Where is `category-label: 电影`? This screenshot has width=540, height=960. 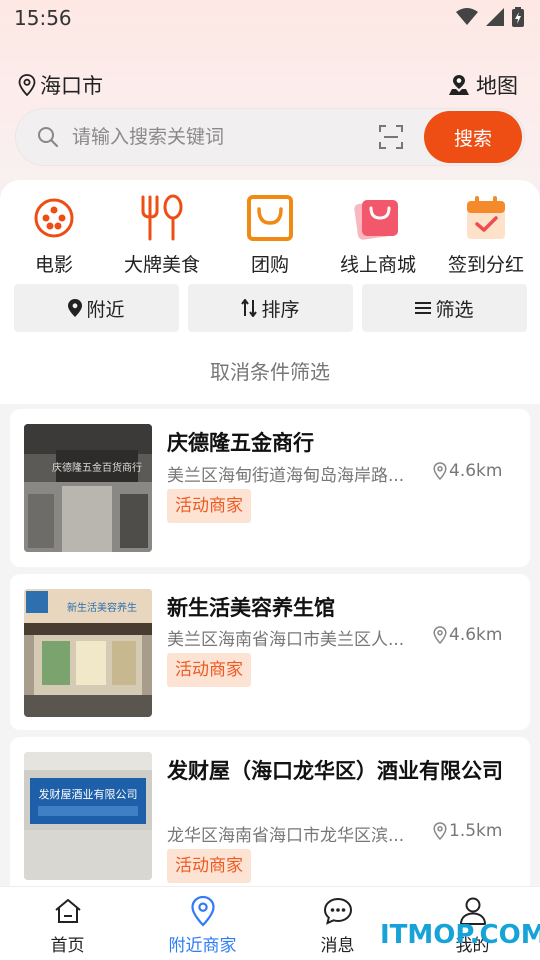
category-label: 电影 is located at coordinates (53, 265).